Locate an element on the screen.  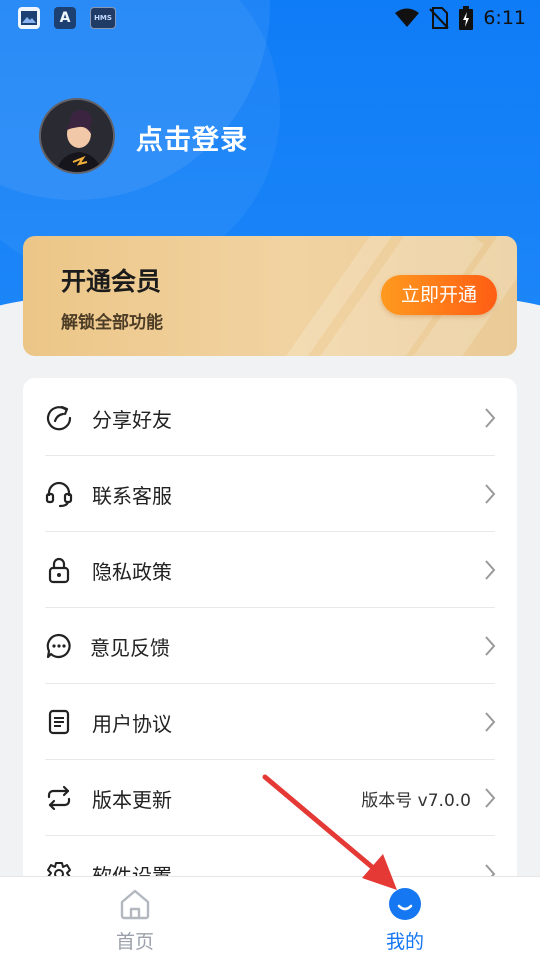
bottom-tab-bar: 首页 我的 is located at coordinates (270, 918).